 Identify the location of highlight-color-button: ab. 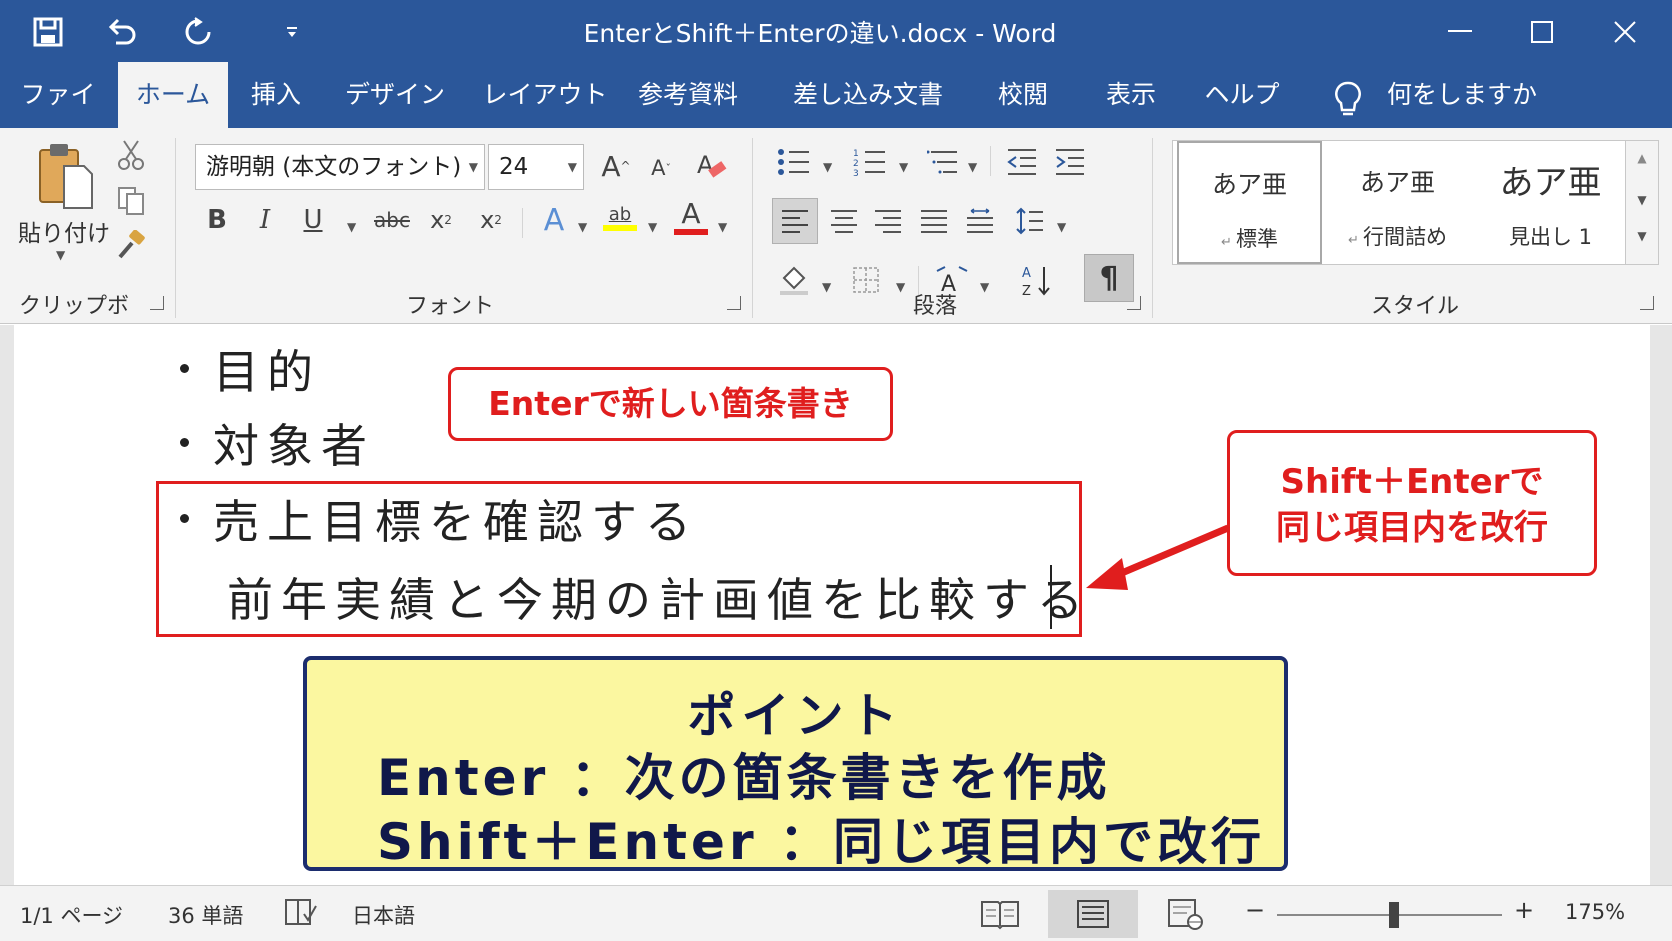
(620, 217).